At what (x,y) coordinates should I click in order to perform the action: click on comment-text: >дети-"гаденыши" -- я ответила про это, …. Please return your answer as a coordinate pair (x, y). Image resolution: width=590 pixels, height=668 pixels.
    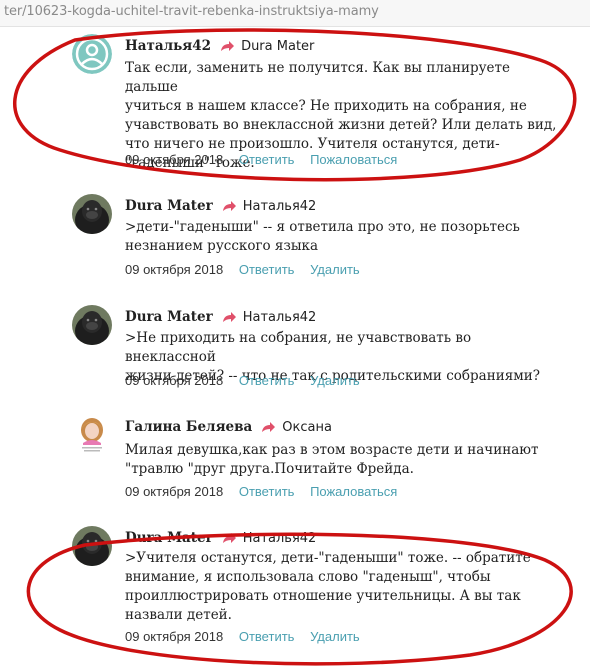
    Looking at the image, I should click on (345, 237).